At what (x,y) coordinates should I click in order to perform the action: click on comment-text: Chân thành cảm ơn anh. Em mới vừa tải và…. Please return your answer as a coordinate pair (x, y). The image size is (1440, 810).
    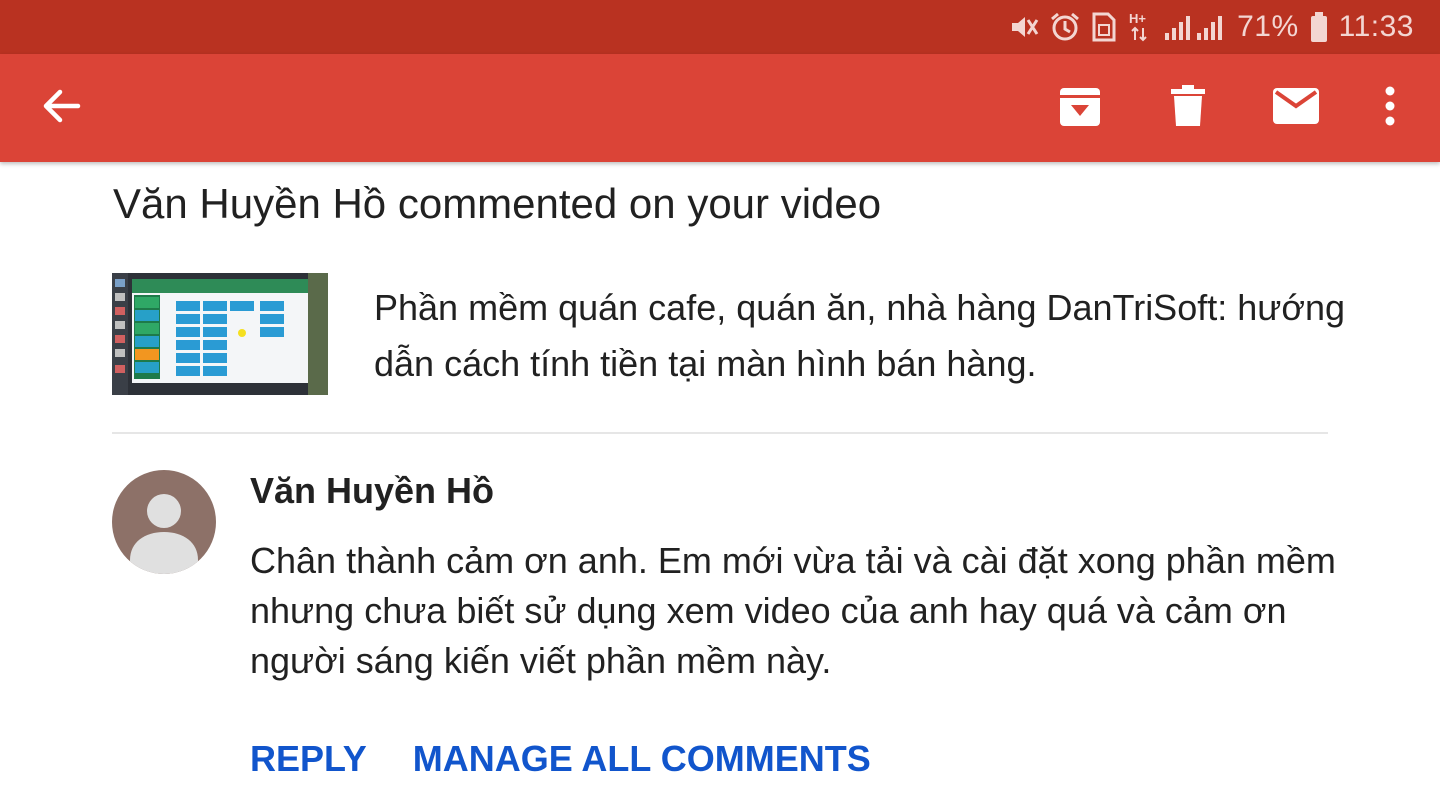
    Looking at the image, I should click on (793, 610).